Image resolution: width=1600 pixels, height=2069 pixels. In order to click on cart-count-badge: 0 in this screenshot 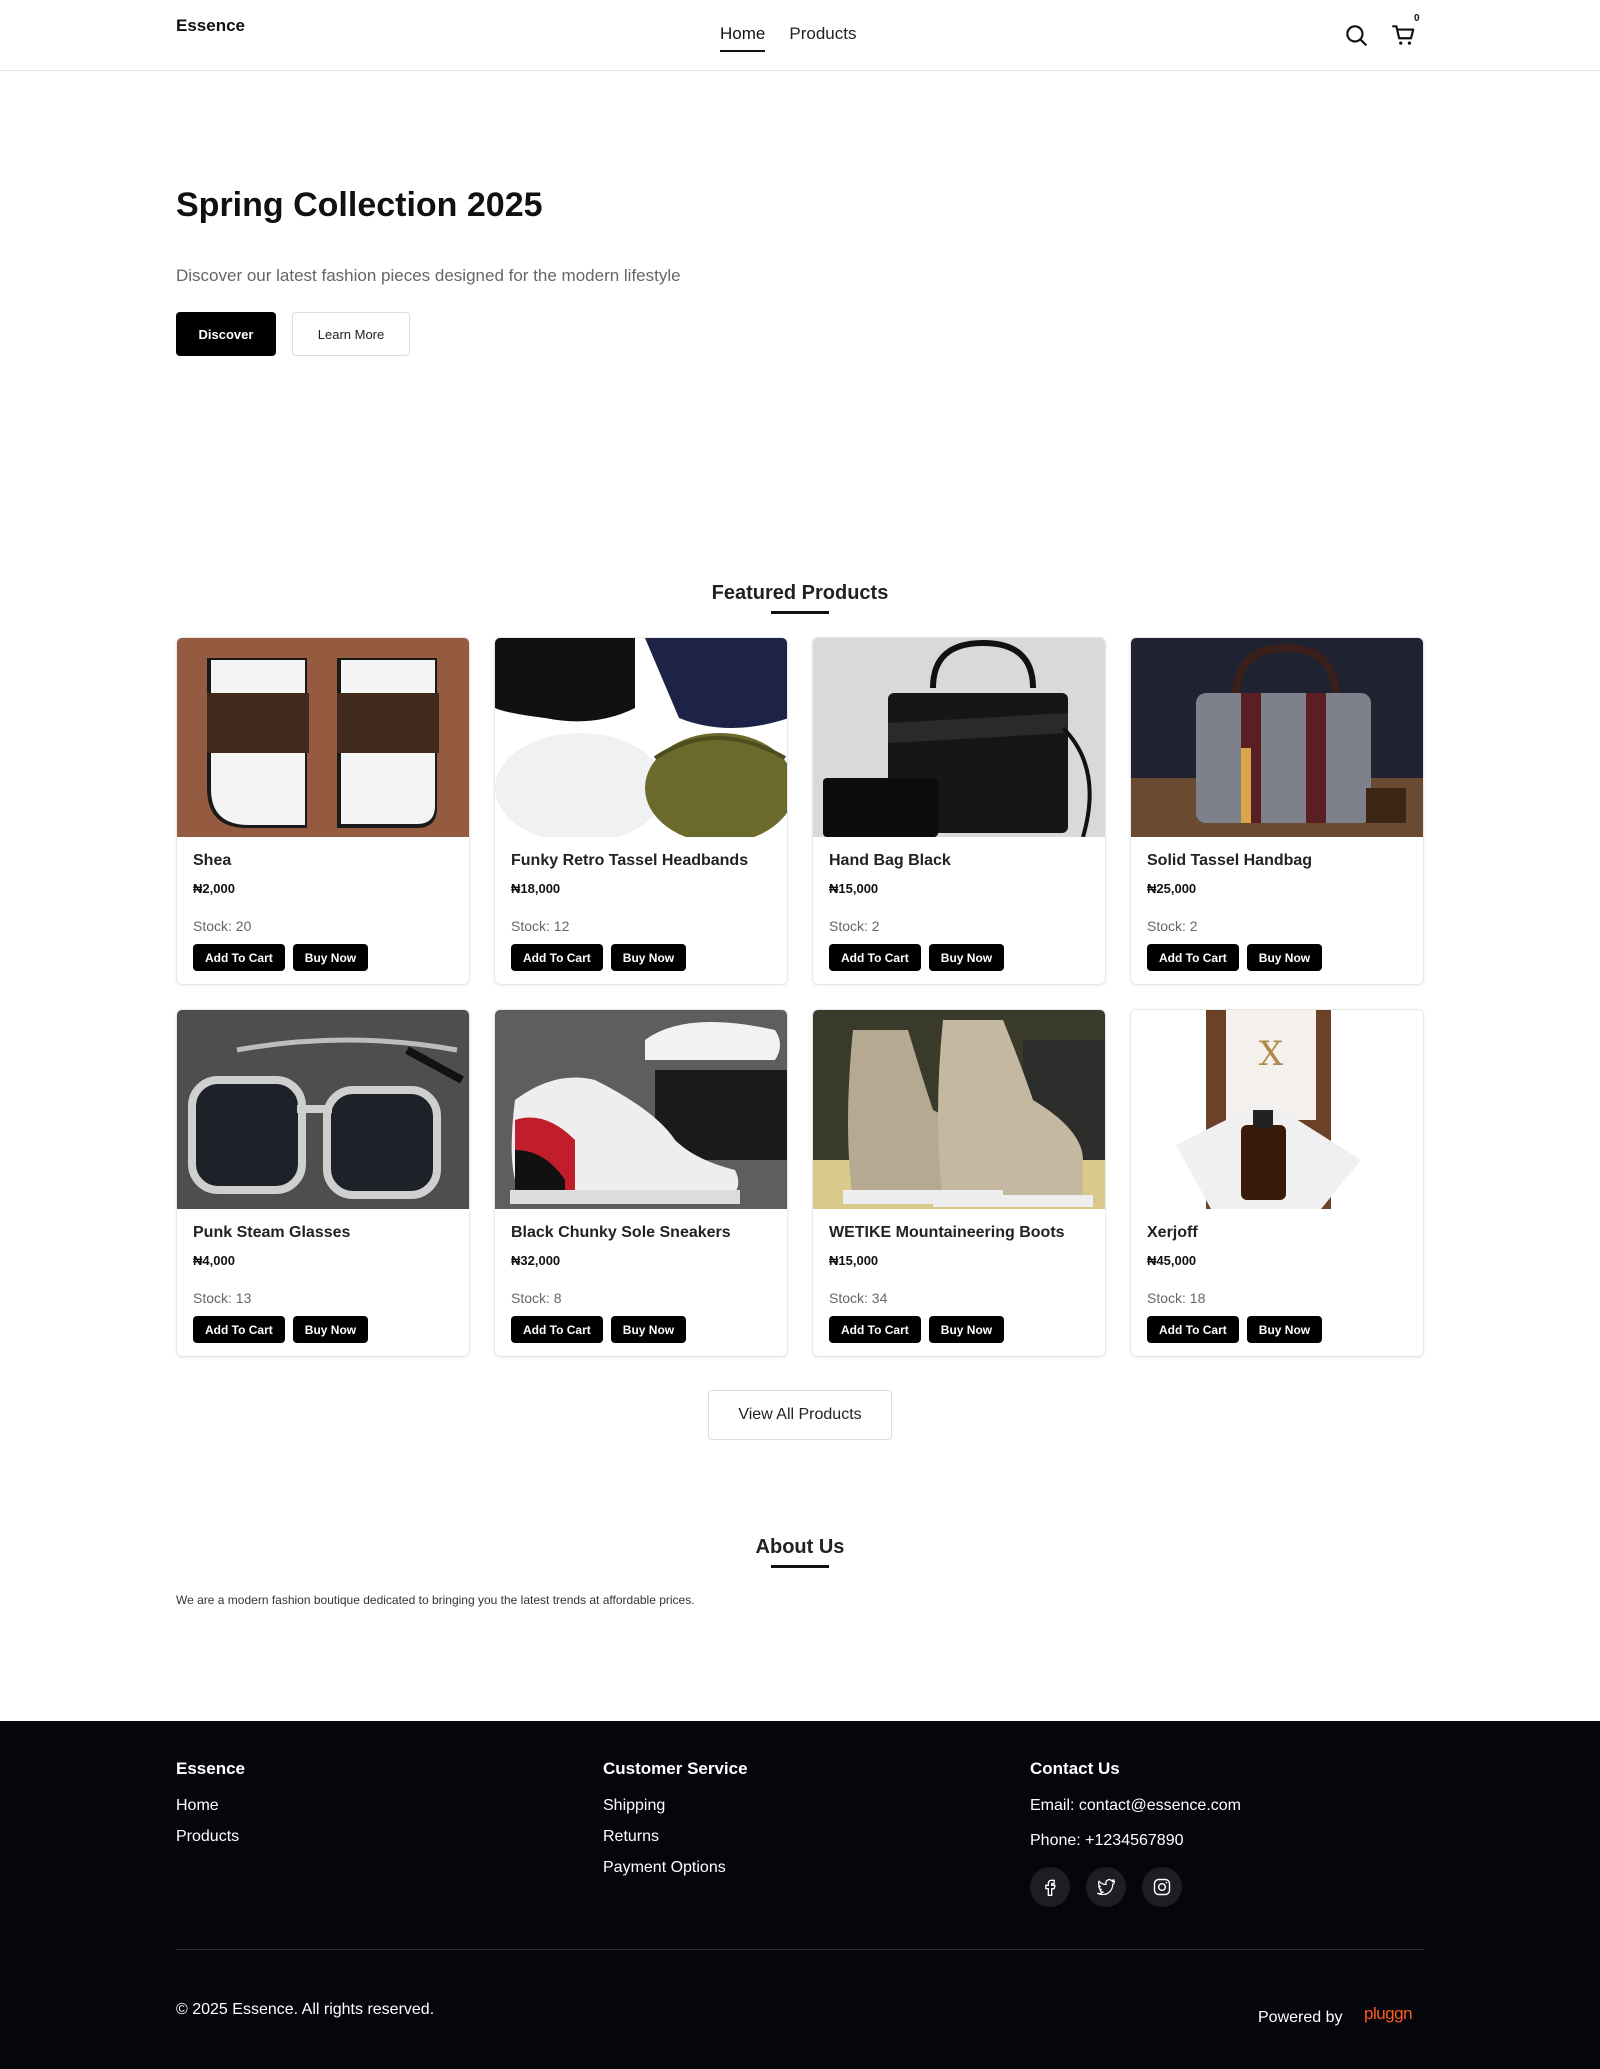, I will do `click(1417, 18)`.